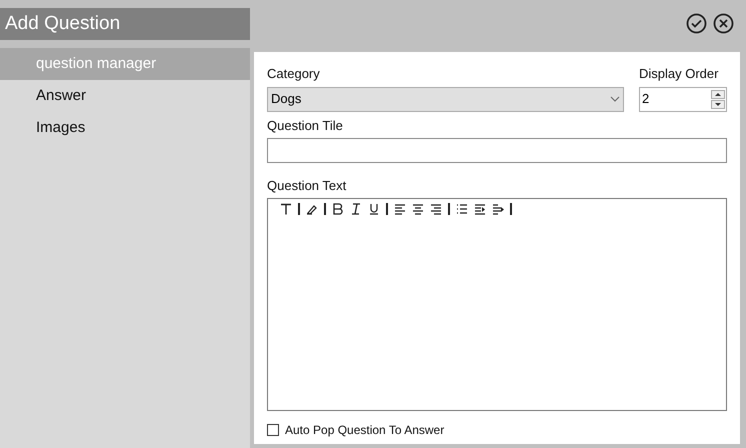 The image size is (746, 448). Describe the element at coordinates (679, 74) in the screenshot. I see `field-label: Display Order` at that location.